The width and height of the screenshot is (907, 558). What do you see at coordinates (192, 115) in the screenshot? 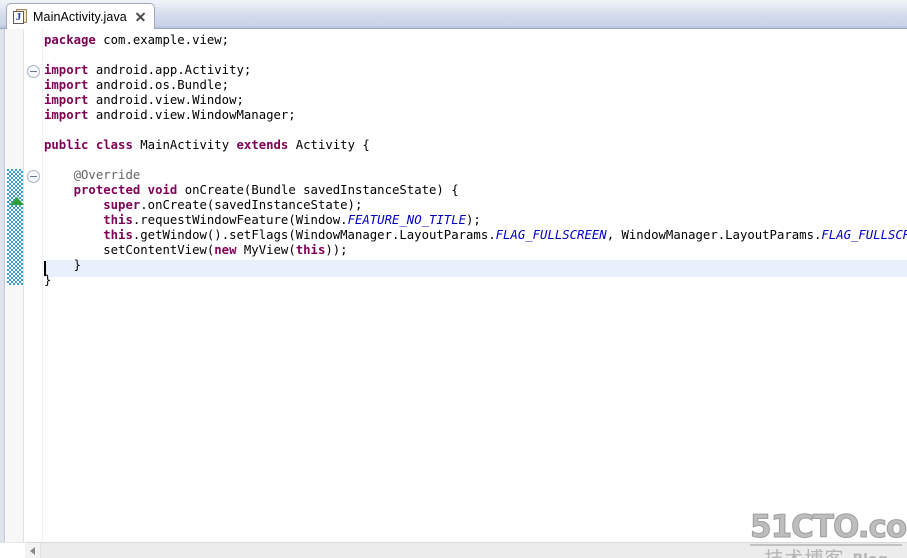
I see `code-token-plain: android.view.WindowManager;` at bounding box center [192, 115].